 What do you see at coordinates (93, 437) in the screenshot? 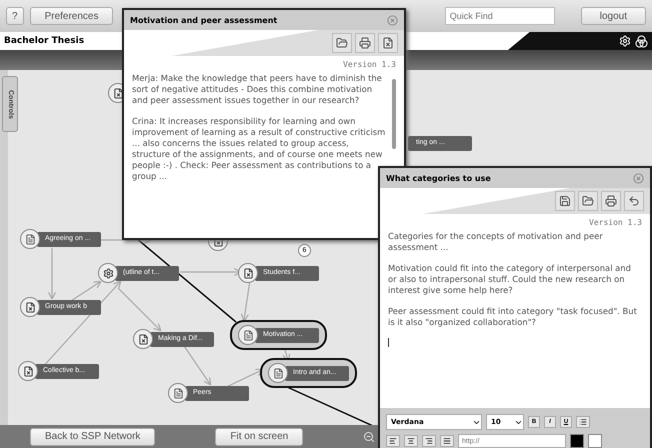
I see `back-button: Back to SSP Network` at bounding box center [93, 437].